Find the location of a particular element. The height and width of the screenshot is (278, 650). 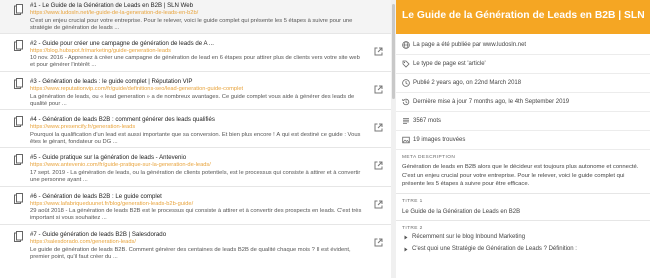

scrollbar-thumb is located at coordinates (393, 51).